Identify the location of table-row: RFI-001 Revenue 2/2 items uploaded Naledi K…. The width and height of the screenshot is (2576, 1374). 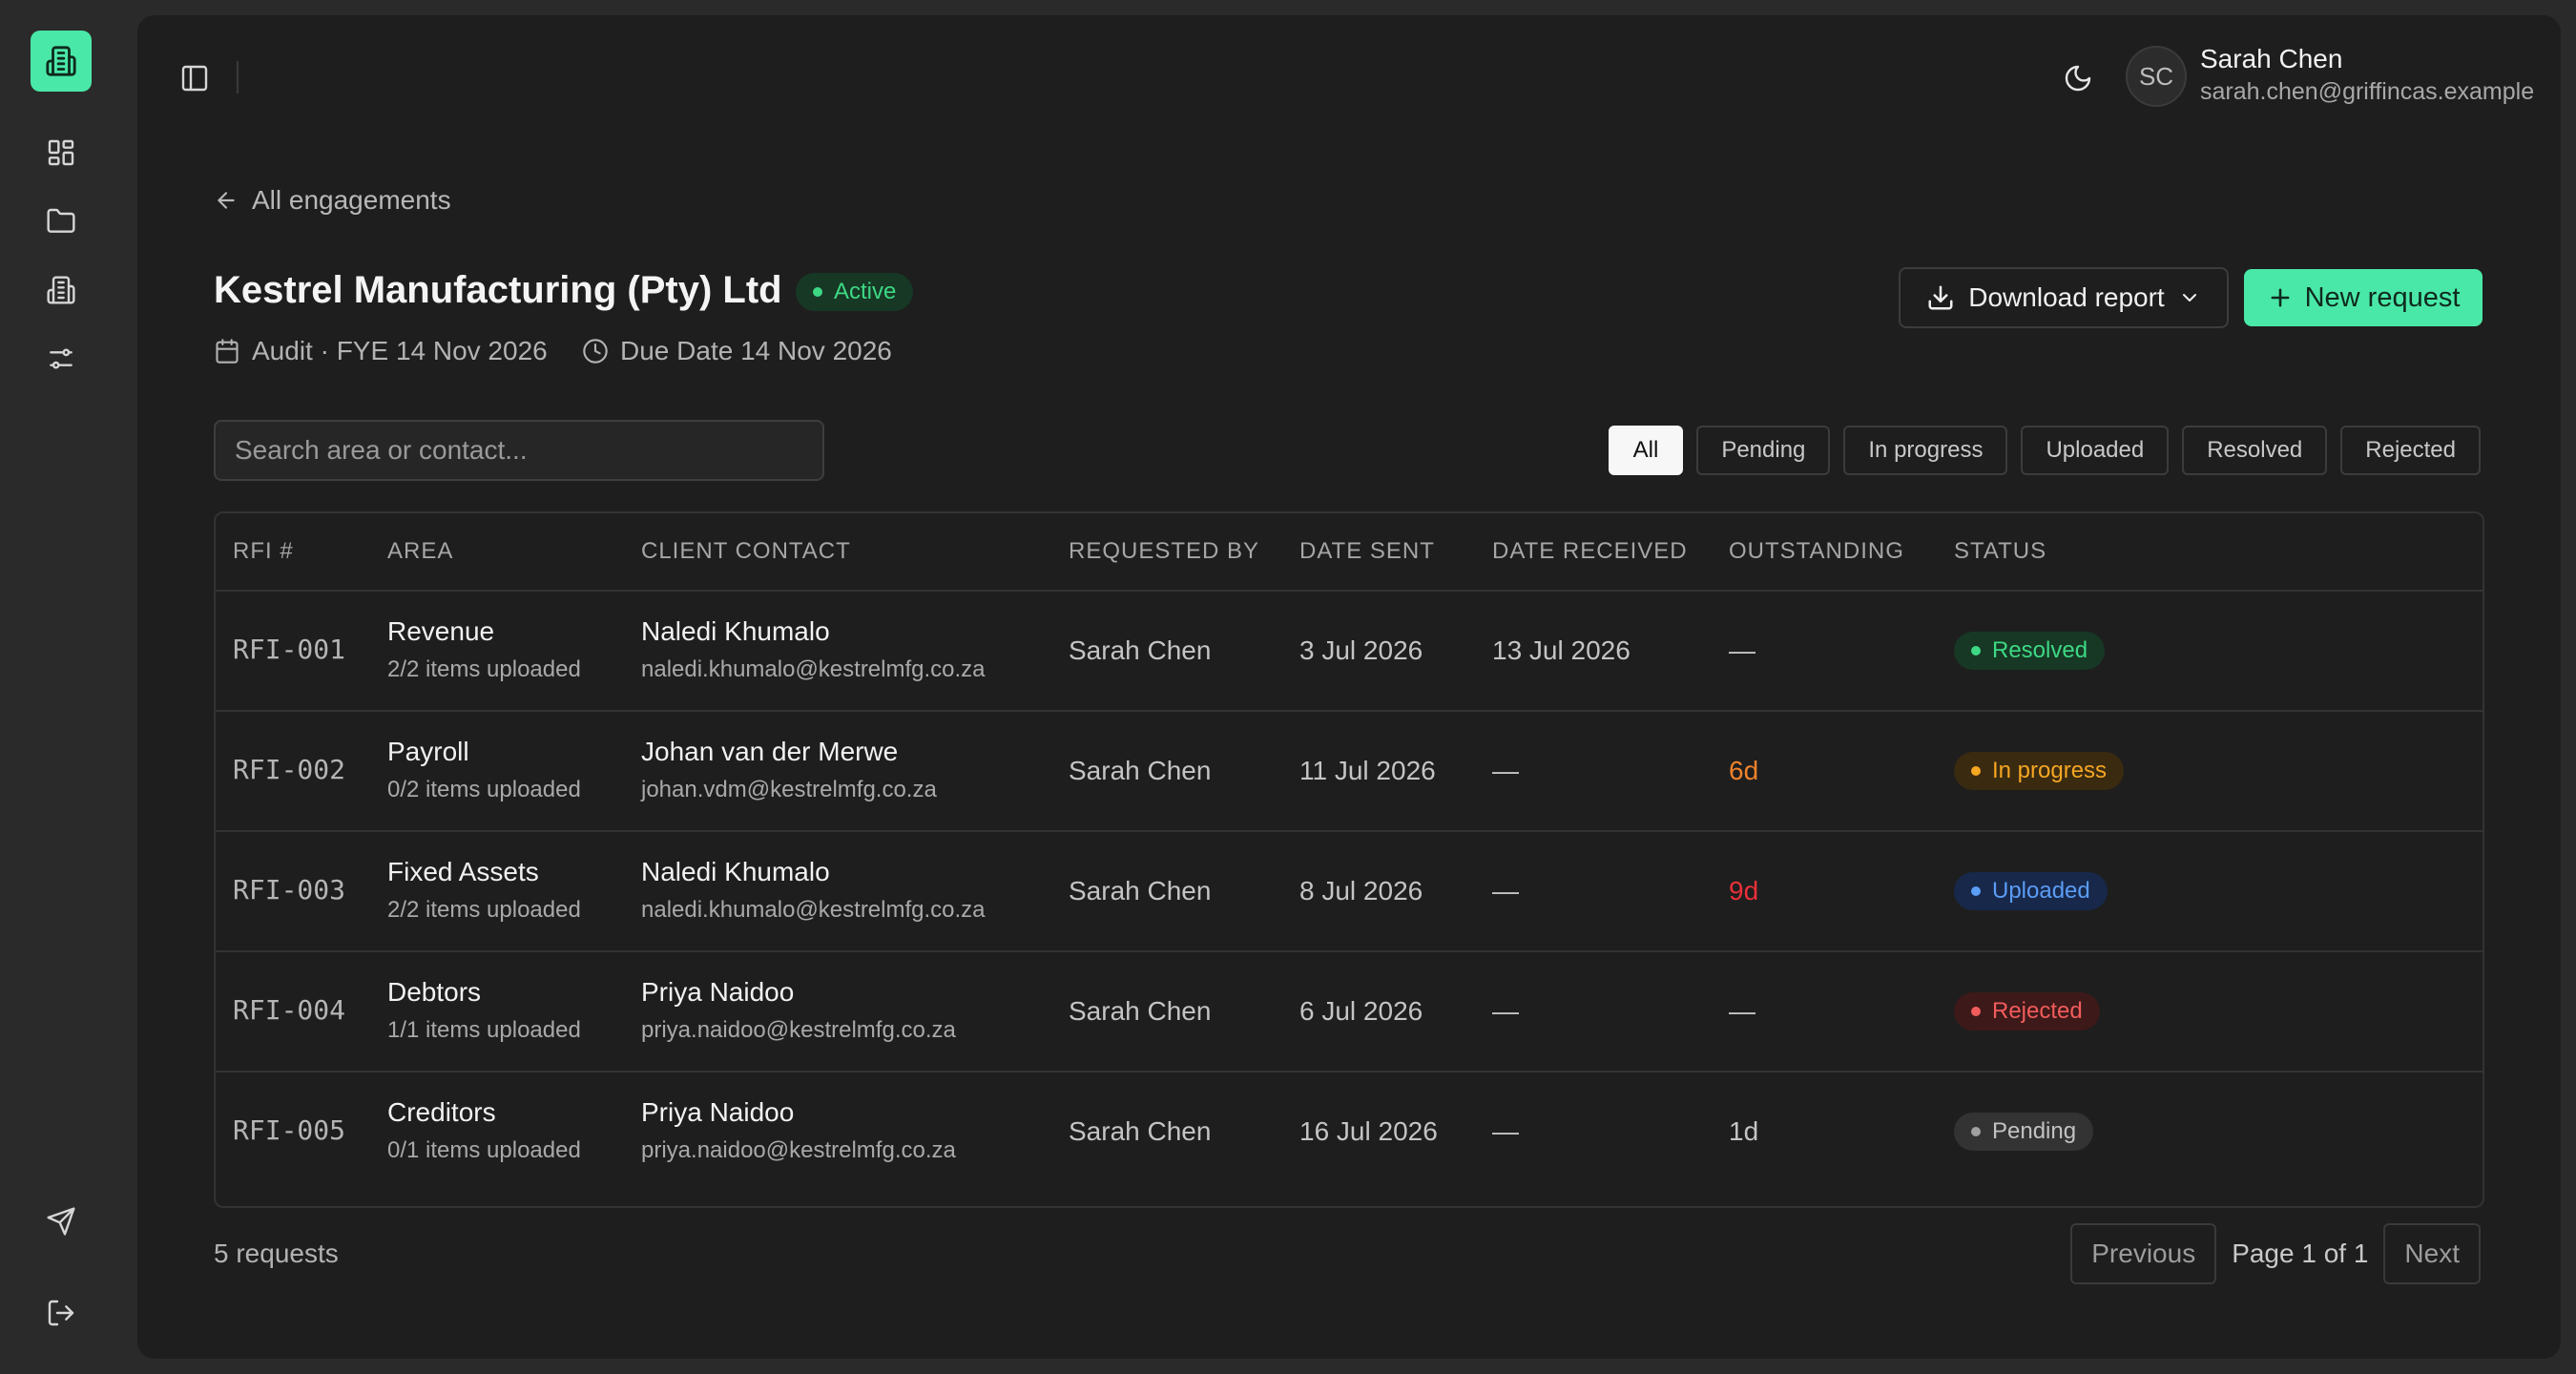
(1349, 652).